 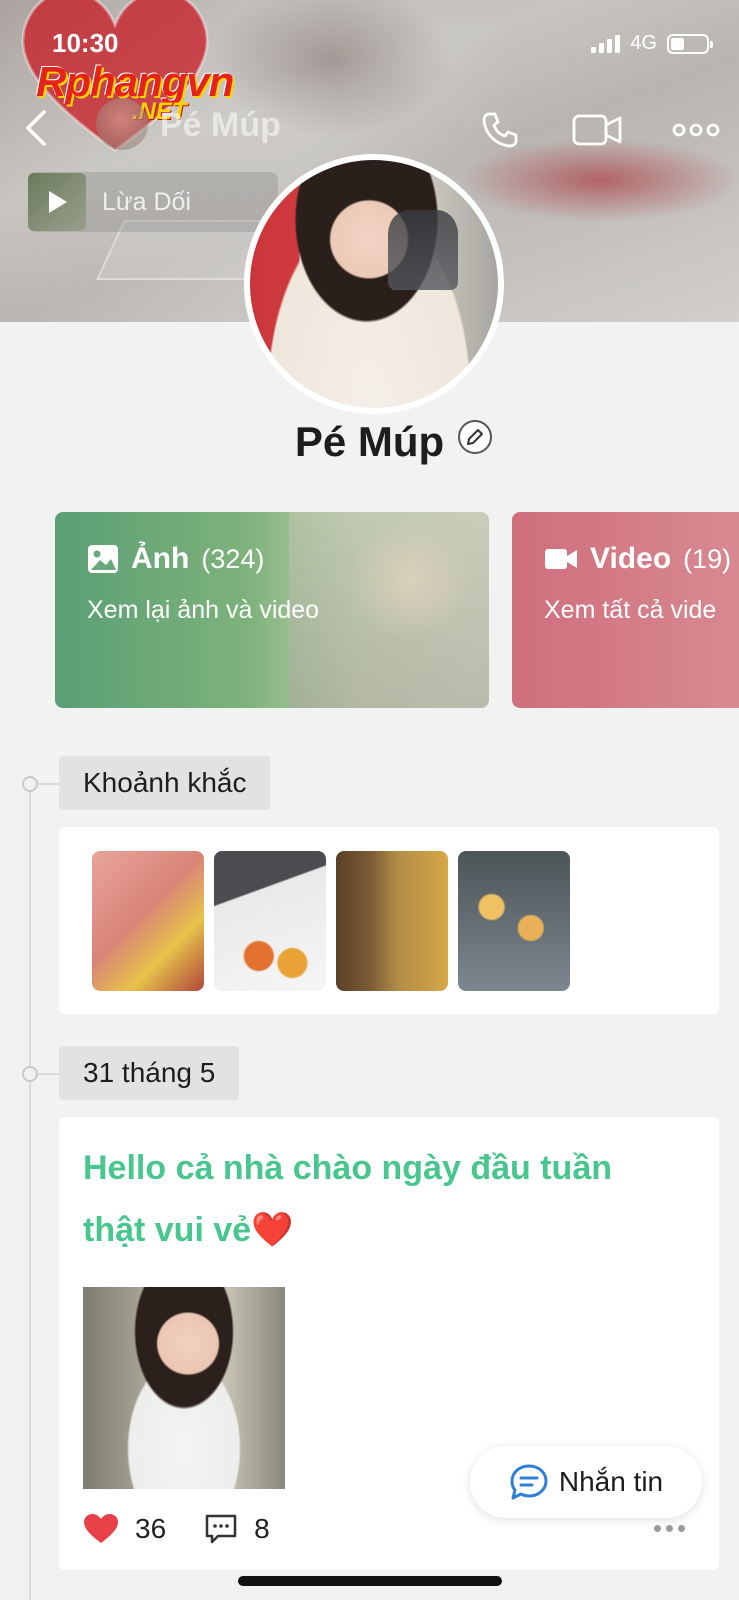 What do you see at coordinates (203, 610) in the screenshot?
I see `photos-subtitle: Xem lại ảnh và video` at bounding box center [203, 610].